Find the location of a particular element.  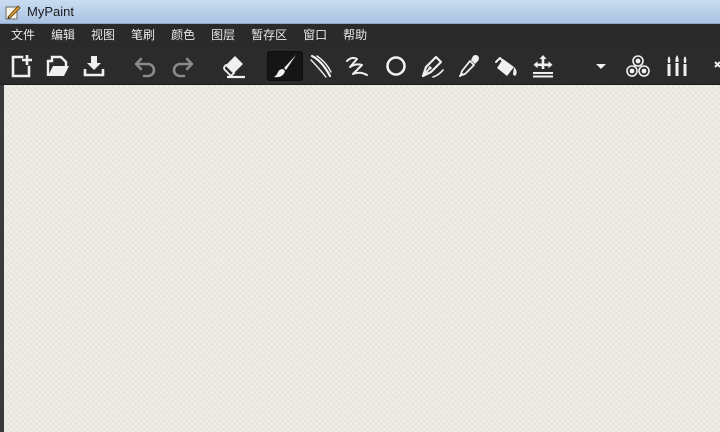

main-toolbar is located at coordinates (360, 66).